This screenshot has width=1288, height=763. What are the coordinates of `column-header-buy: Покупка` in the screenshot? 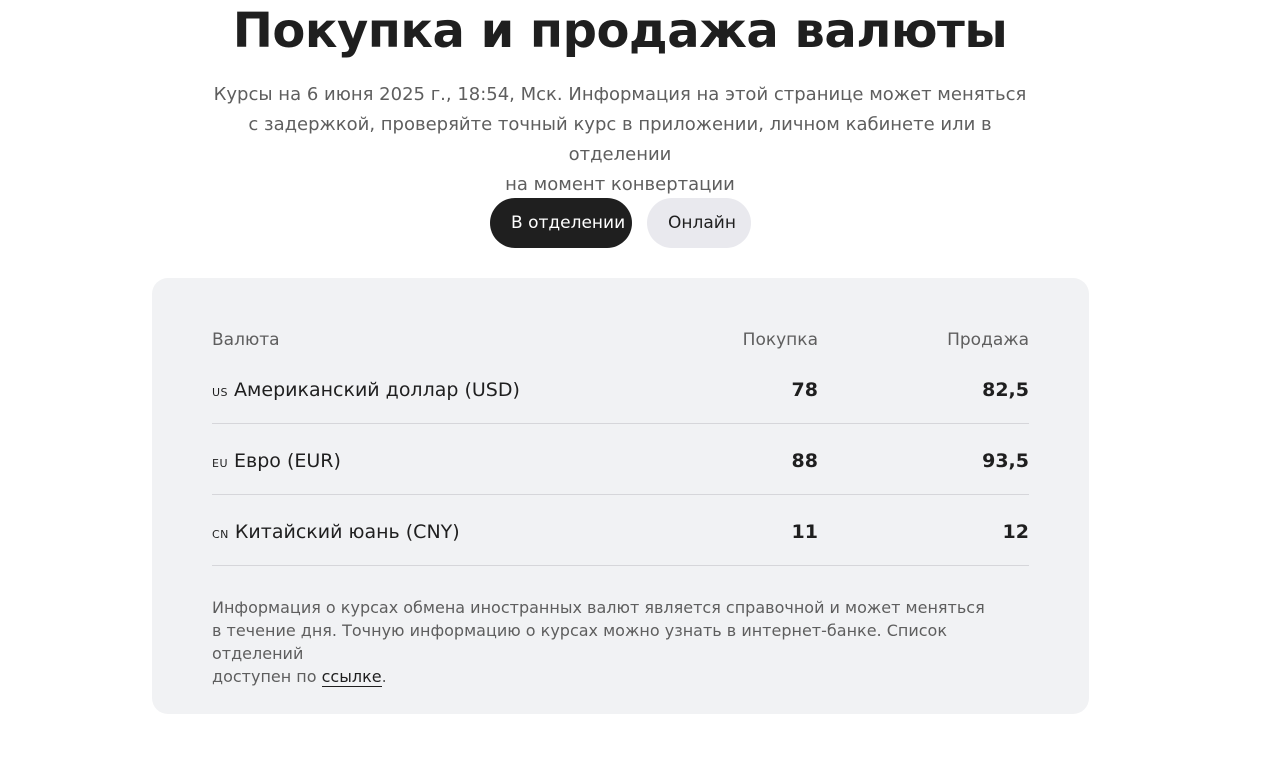 It's located at (780, 340).